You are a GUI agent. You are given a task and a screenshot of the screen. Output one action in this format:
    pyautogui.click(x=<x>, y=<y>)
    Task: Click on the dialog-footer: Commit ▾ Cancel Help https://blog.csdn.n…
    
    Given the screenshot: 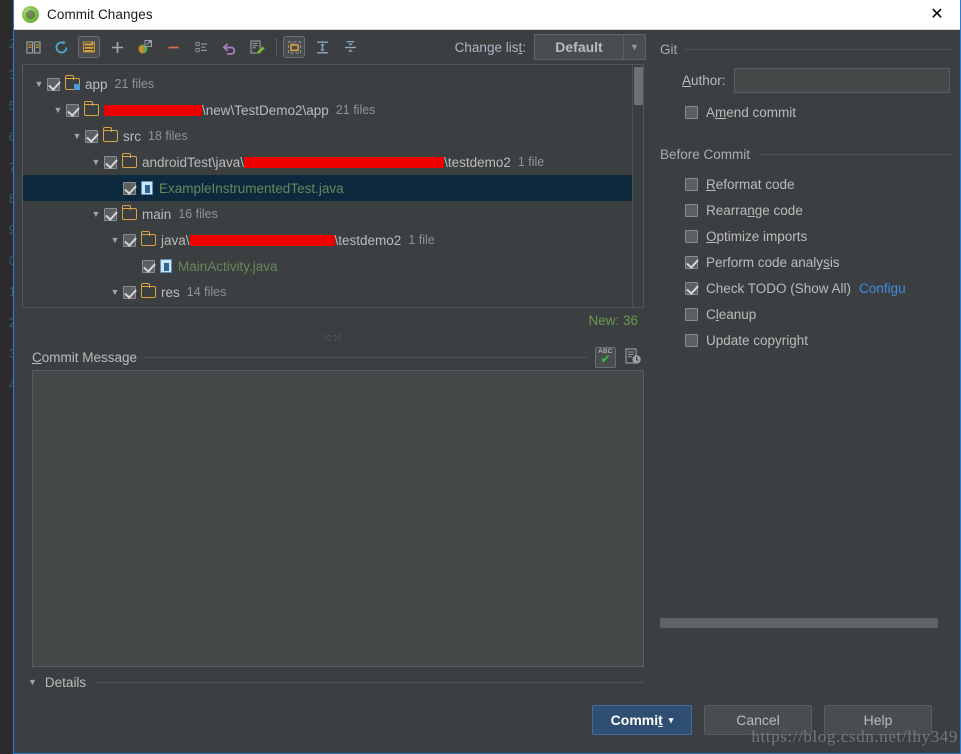 What is the action you would take?
    pyautogui.click(x=487, y=725)
    